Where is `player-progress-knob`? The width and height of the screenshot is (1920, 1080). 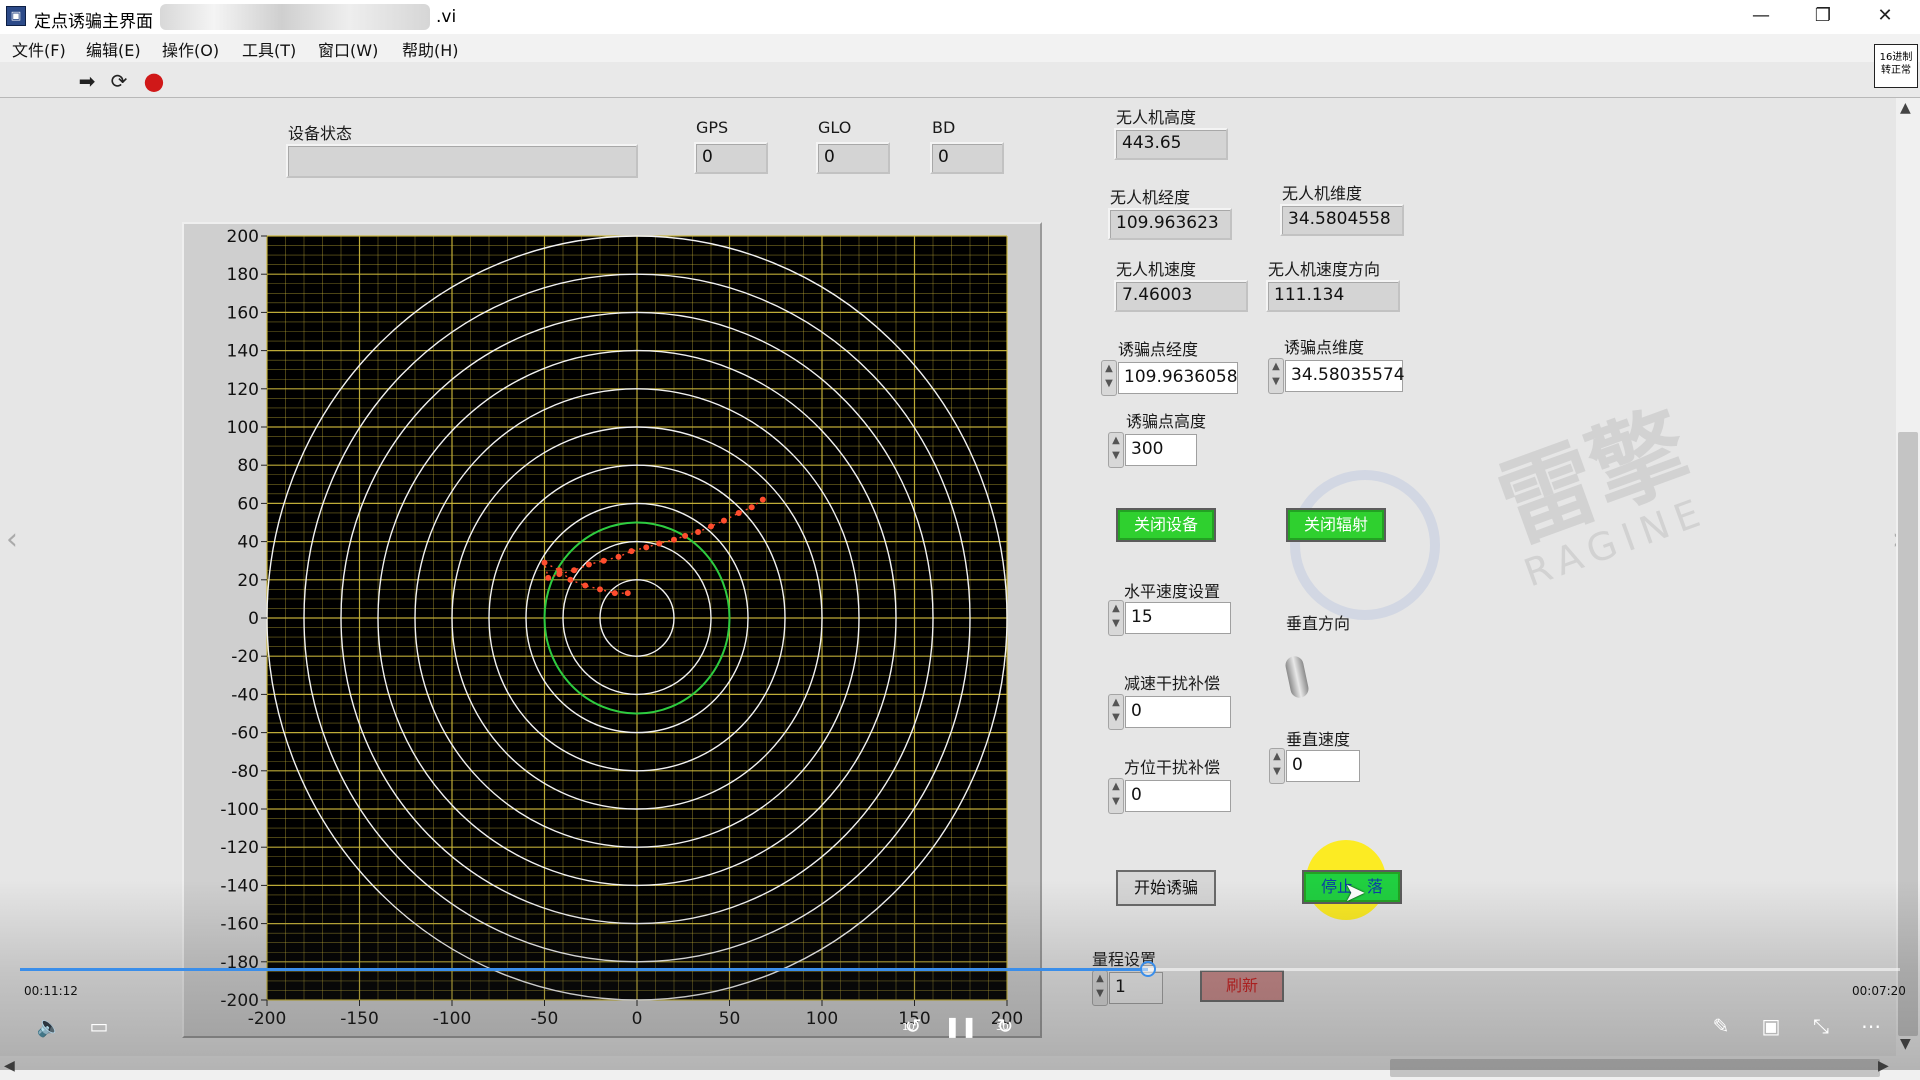
player-progress-knob is located at coordinates (1148, 969).